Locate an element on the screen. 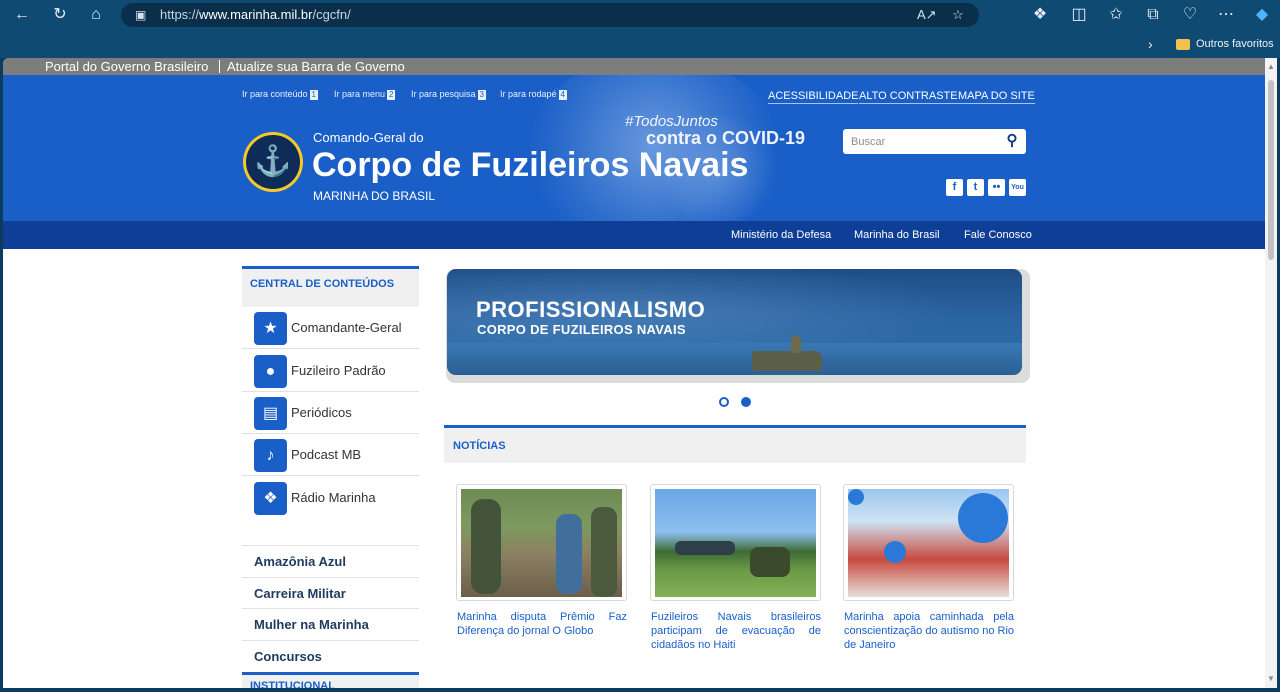 Image resolution: width=1280 pixels, height=692 pixels. sidebar-item-fuzileiro-padrao: ● Fuzileiro Padrão is located at coordinates (330, 371).